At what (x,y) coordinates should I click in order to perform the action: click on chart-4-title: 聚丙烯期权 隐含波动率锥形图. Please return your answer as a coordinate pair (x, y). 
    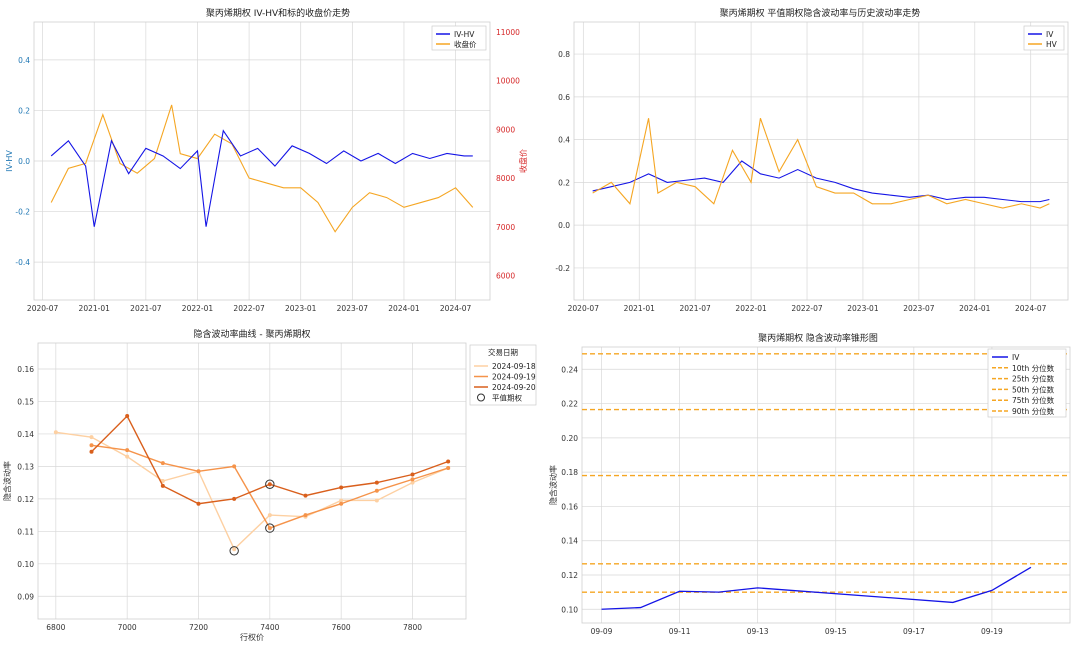
    Looking at the image, I should click on (818, 338).